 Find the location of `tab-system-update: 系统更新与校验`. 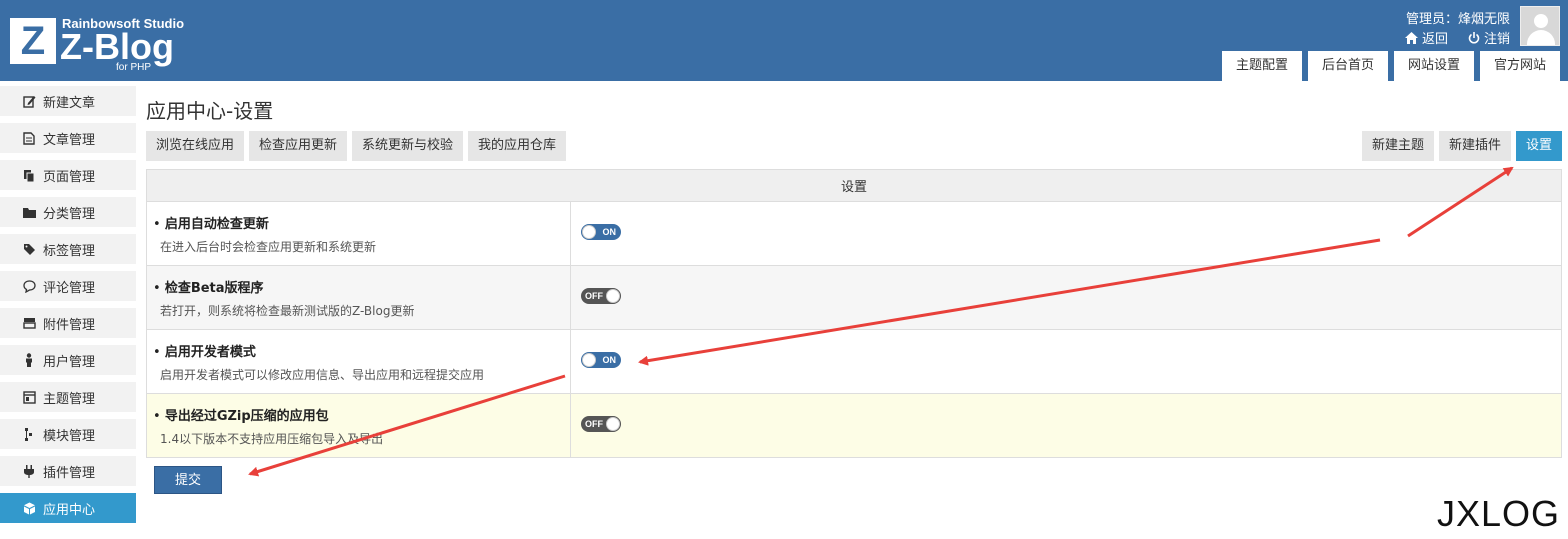

tab-system-update: 系统更新与校验 is located at coordinates (408, 146).